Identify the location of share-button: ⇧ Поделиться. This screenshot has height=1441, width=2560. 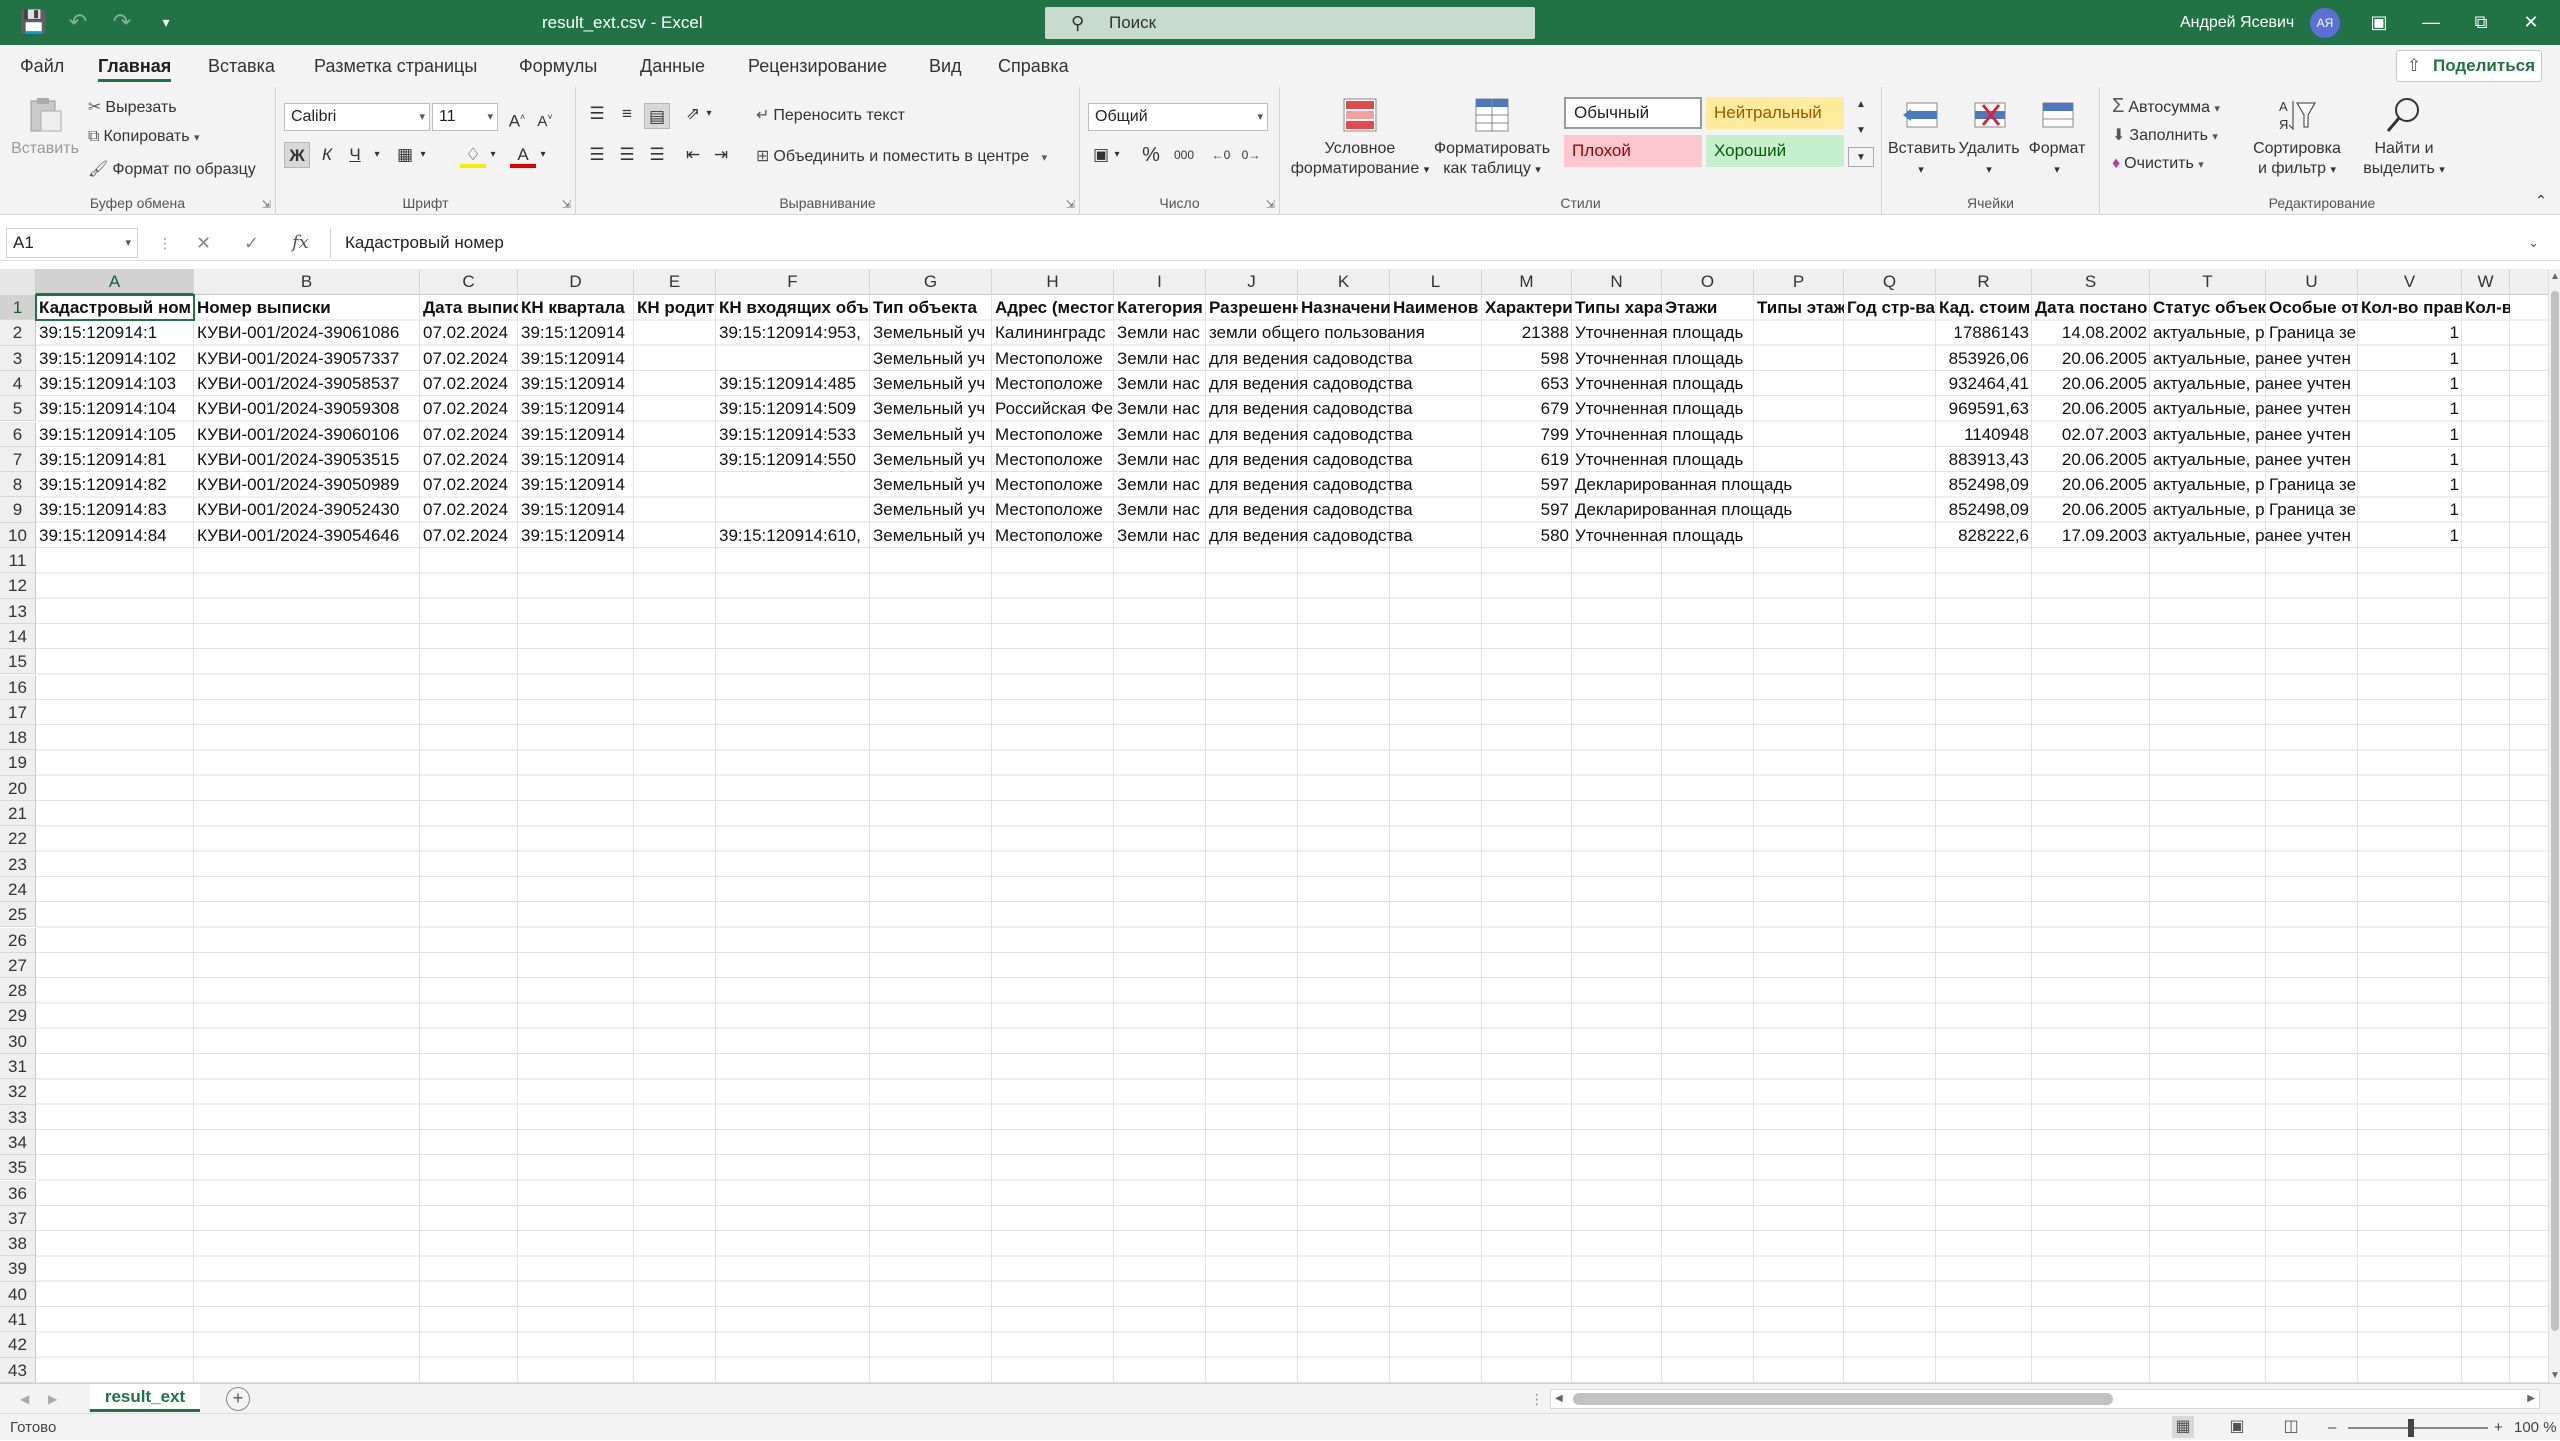
(2469, 66).